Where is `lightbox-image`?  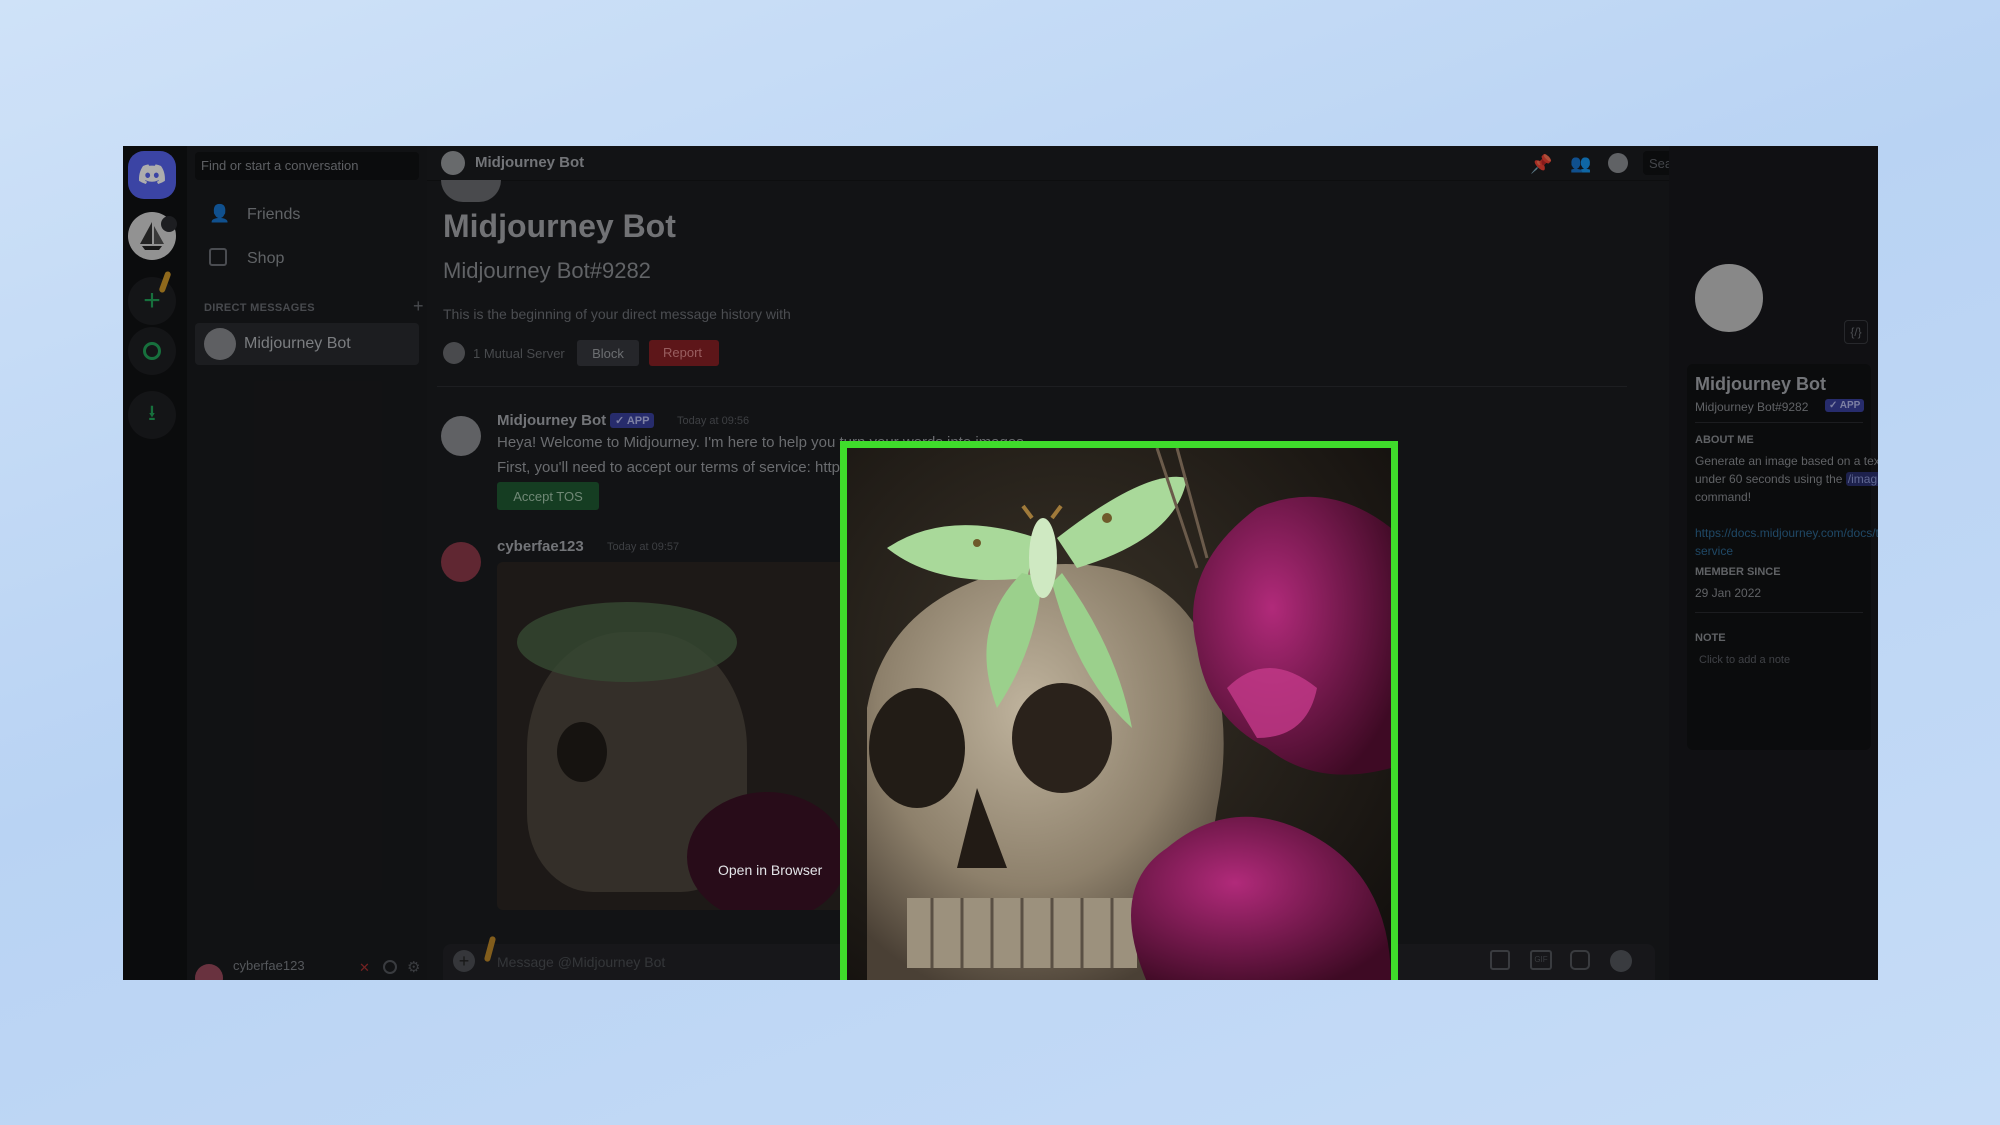 lightbox-image is located at coordinates (1119, 710).